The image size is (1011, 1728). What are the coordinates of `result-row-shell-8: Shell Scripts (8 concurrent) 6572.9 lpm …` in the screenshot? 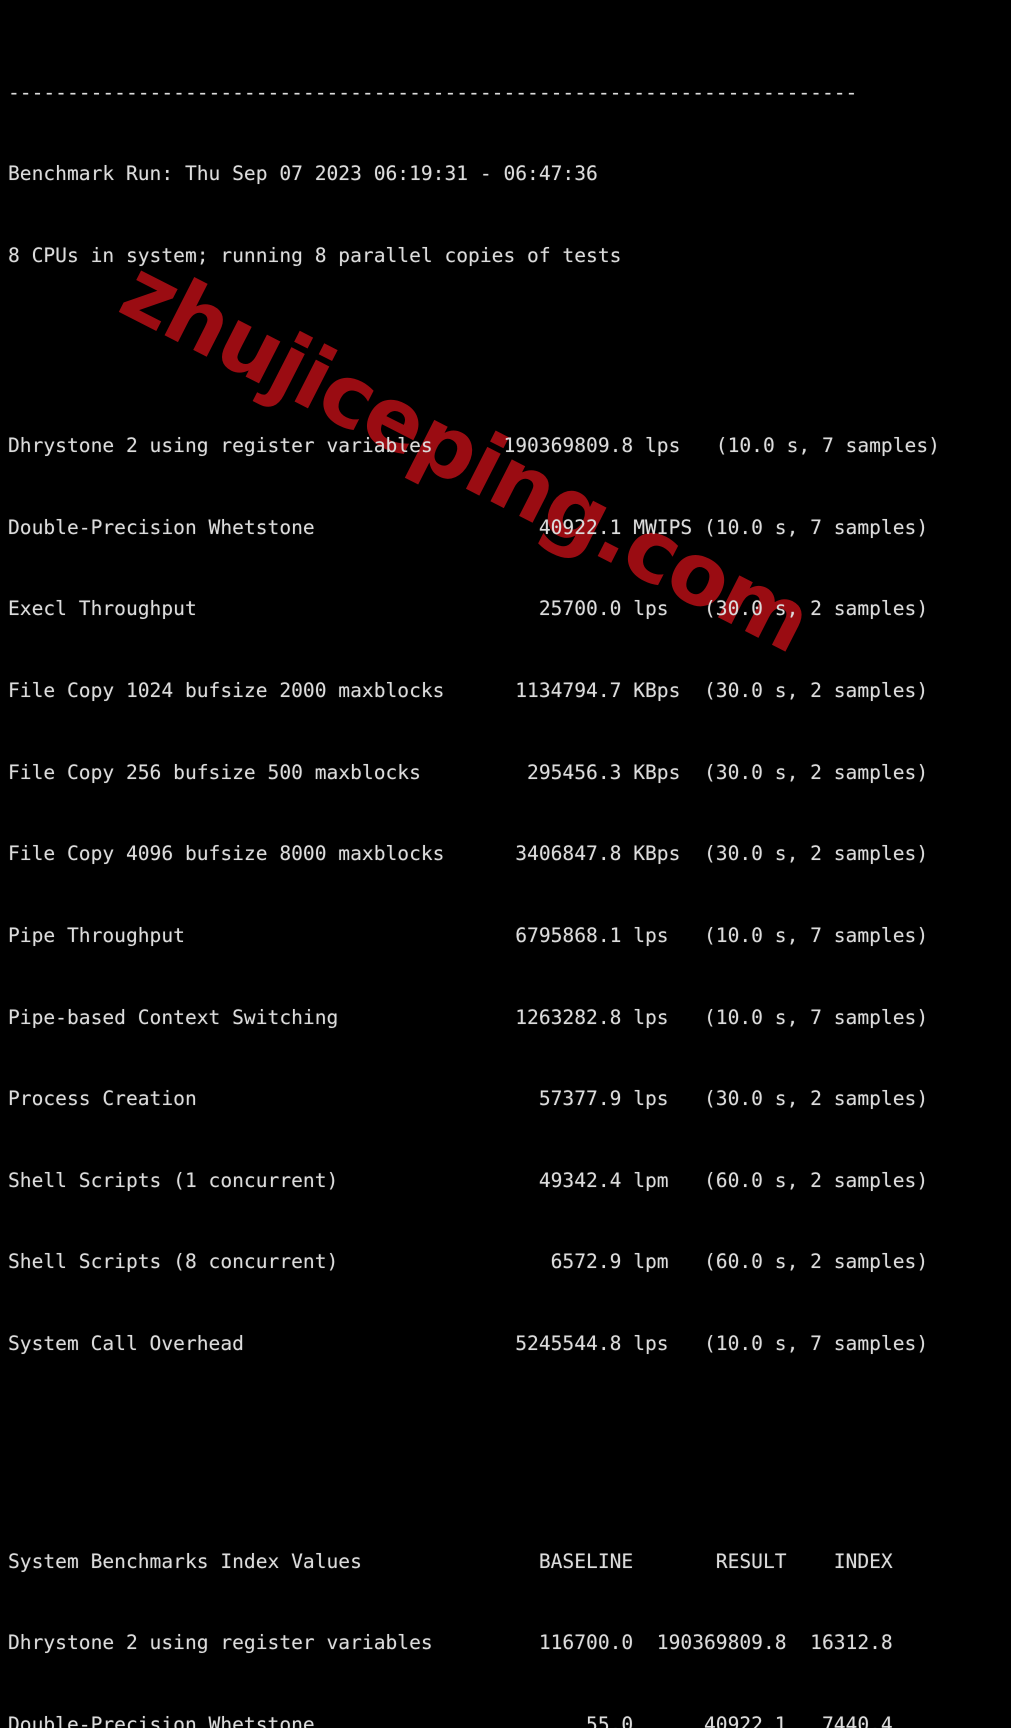 It's located at (468, 1262).